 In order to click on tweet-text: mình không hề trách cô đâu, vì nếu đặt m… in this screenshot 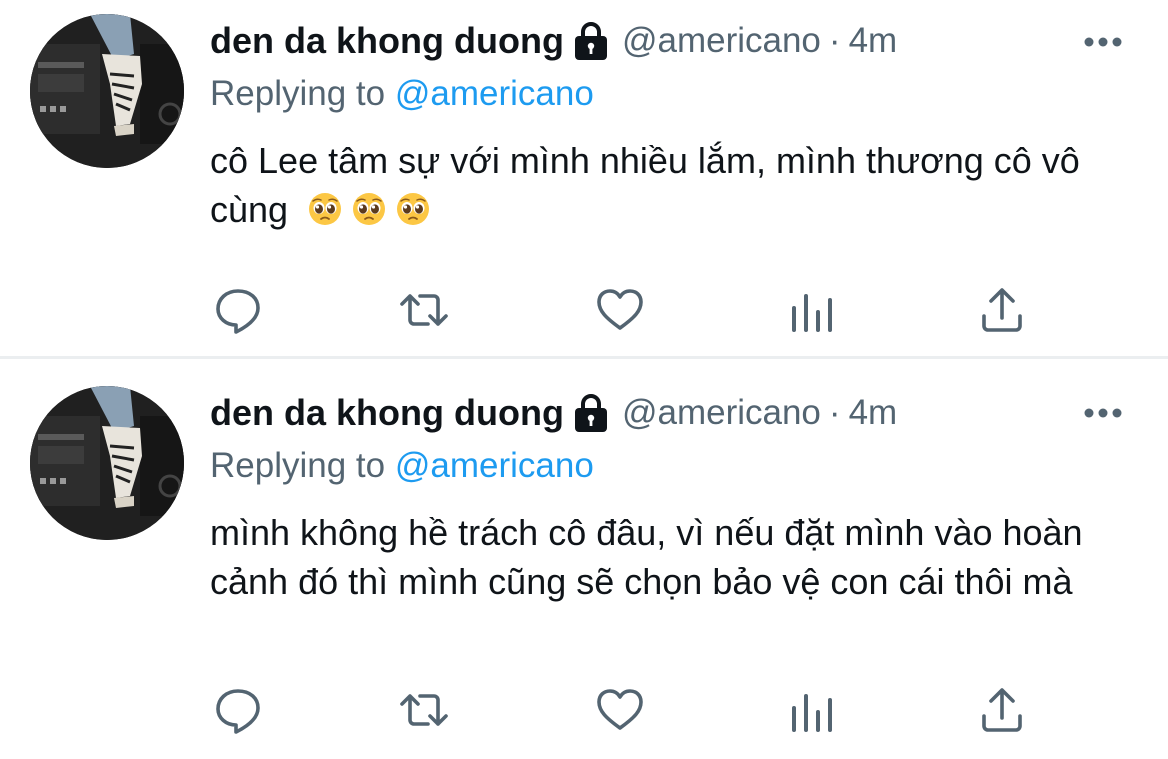, I will do `click(670, 557)`.